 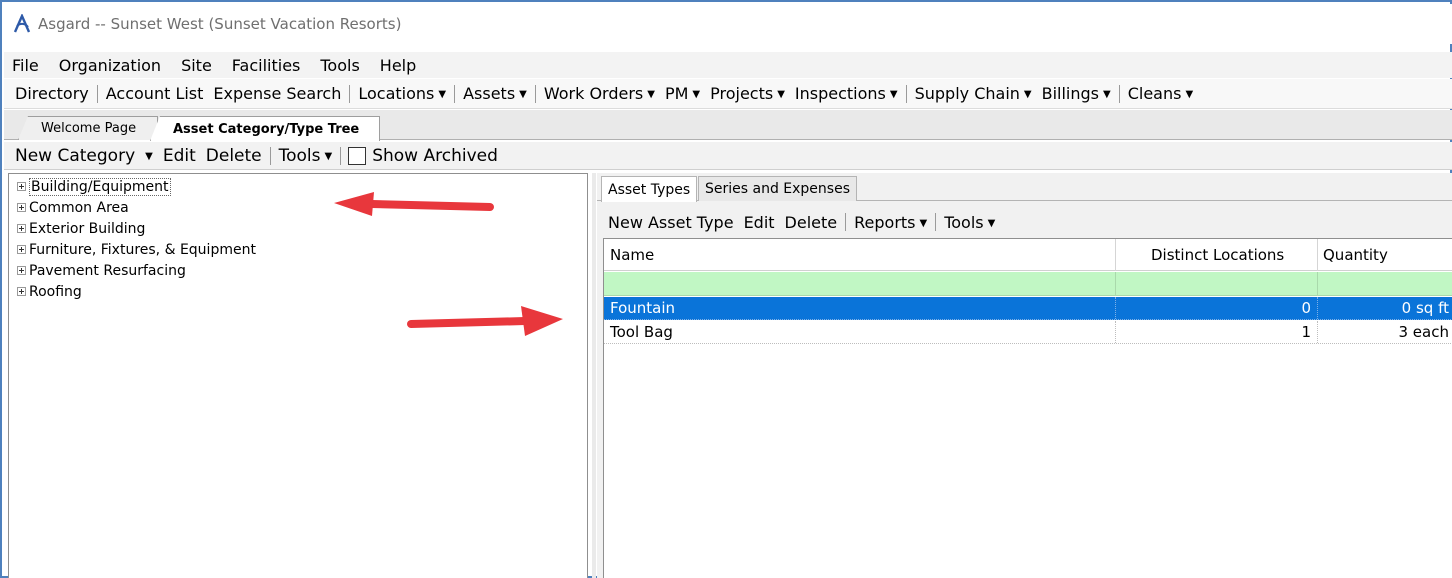 What do you see at coordinates (967, 93) in the screenshot?
I see `nav-supply-chain-label: Supply Chain` at bounding box center [967, 93].